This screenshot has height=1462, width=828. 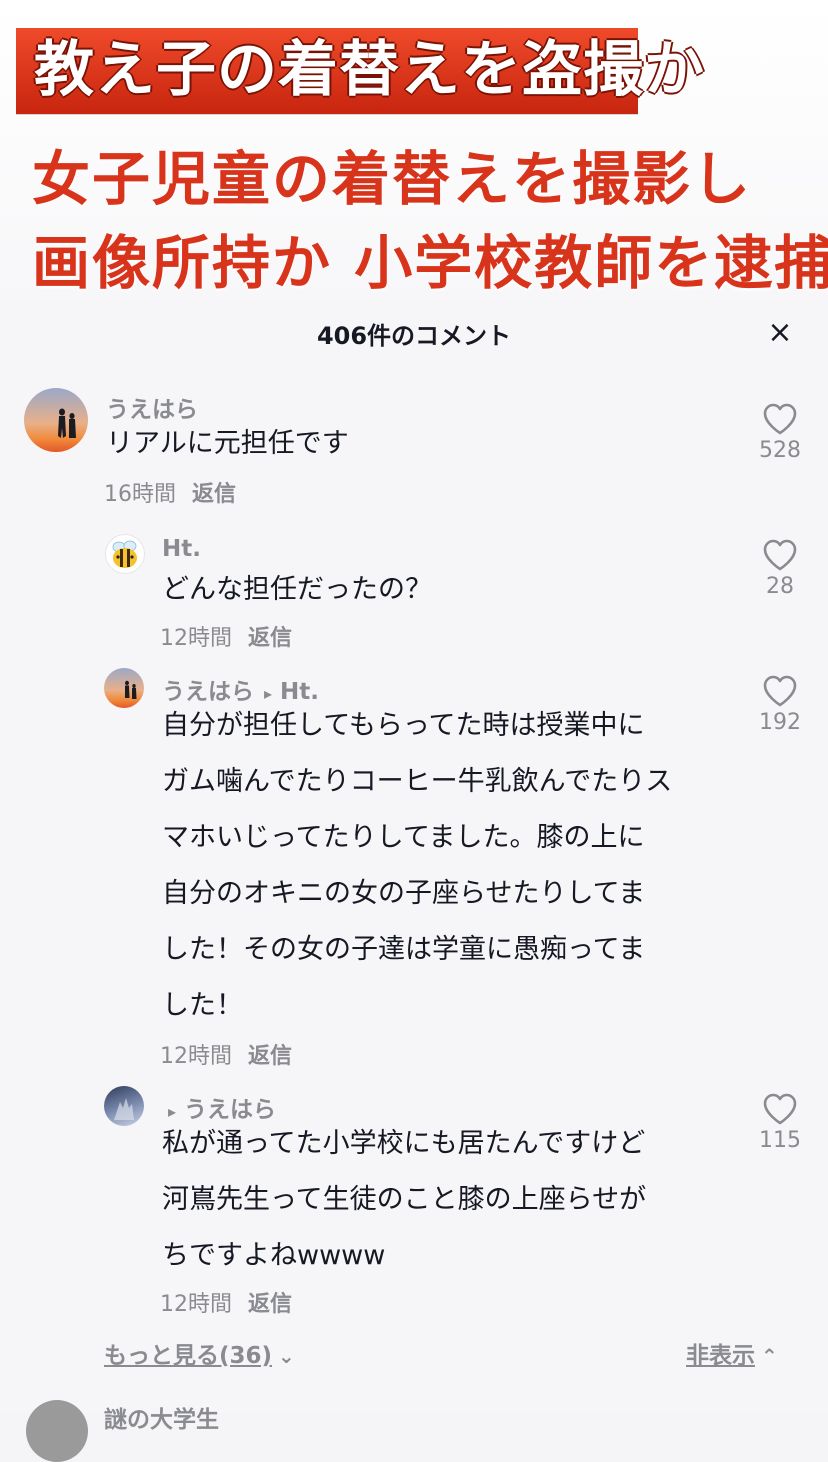 I want to click on like-button: 115, so click(x=780, y=1122).